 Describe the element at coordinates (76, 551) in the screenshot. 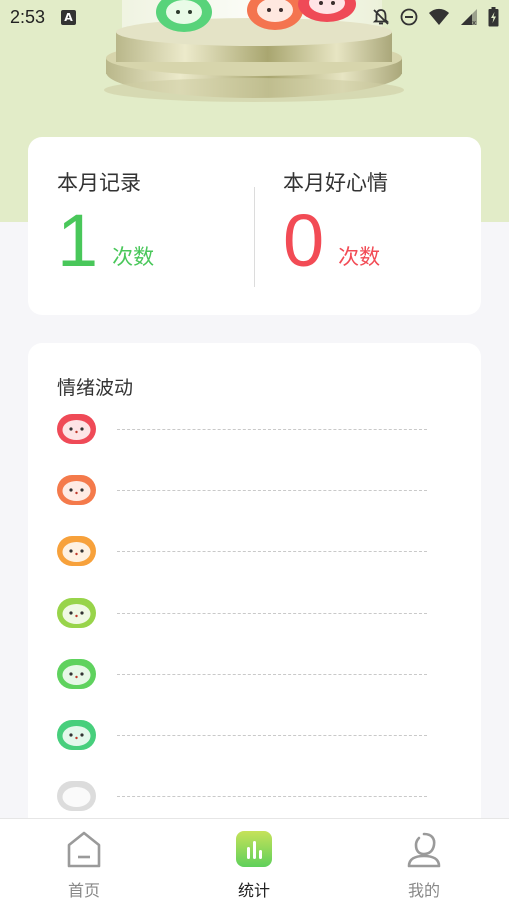

I see `orange-mood-face-icon` at that location.